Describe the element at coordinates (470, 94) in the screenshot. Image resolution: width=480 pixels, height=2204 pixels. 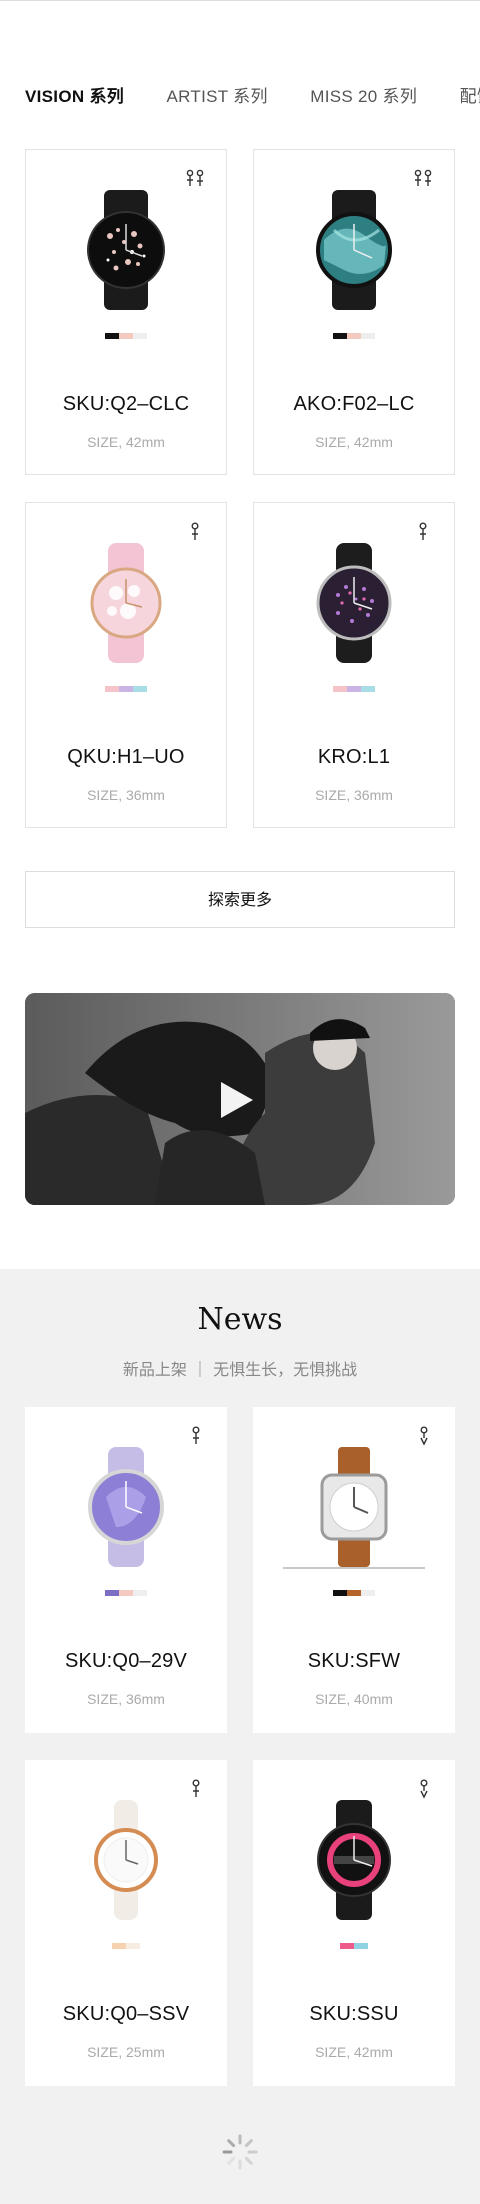
I see `tab-accessories: 配饰` at that location.